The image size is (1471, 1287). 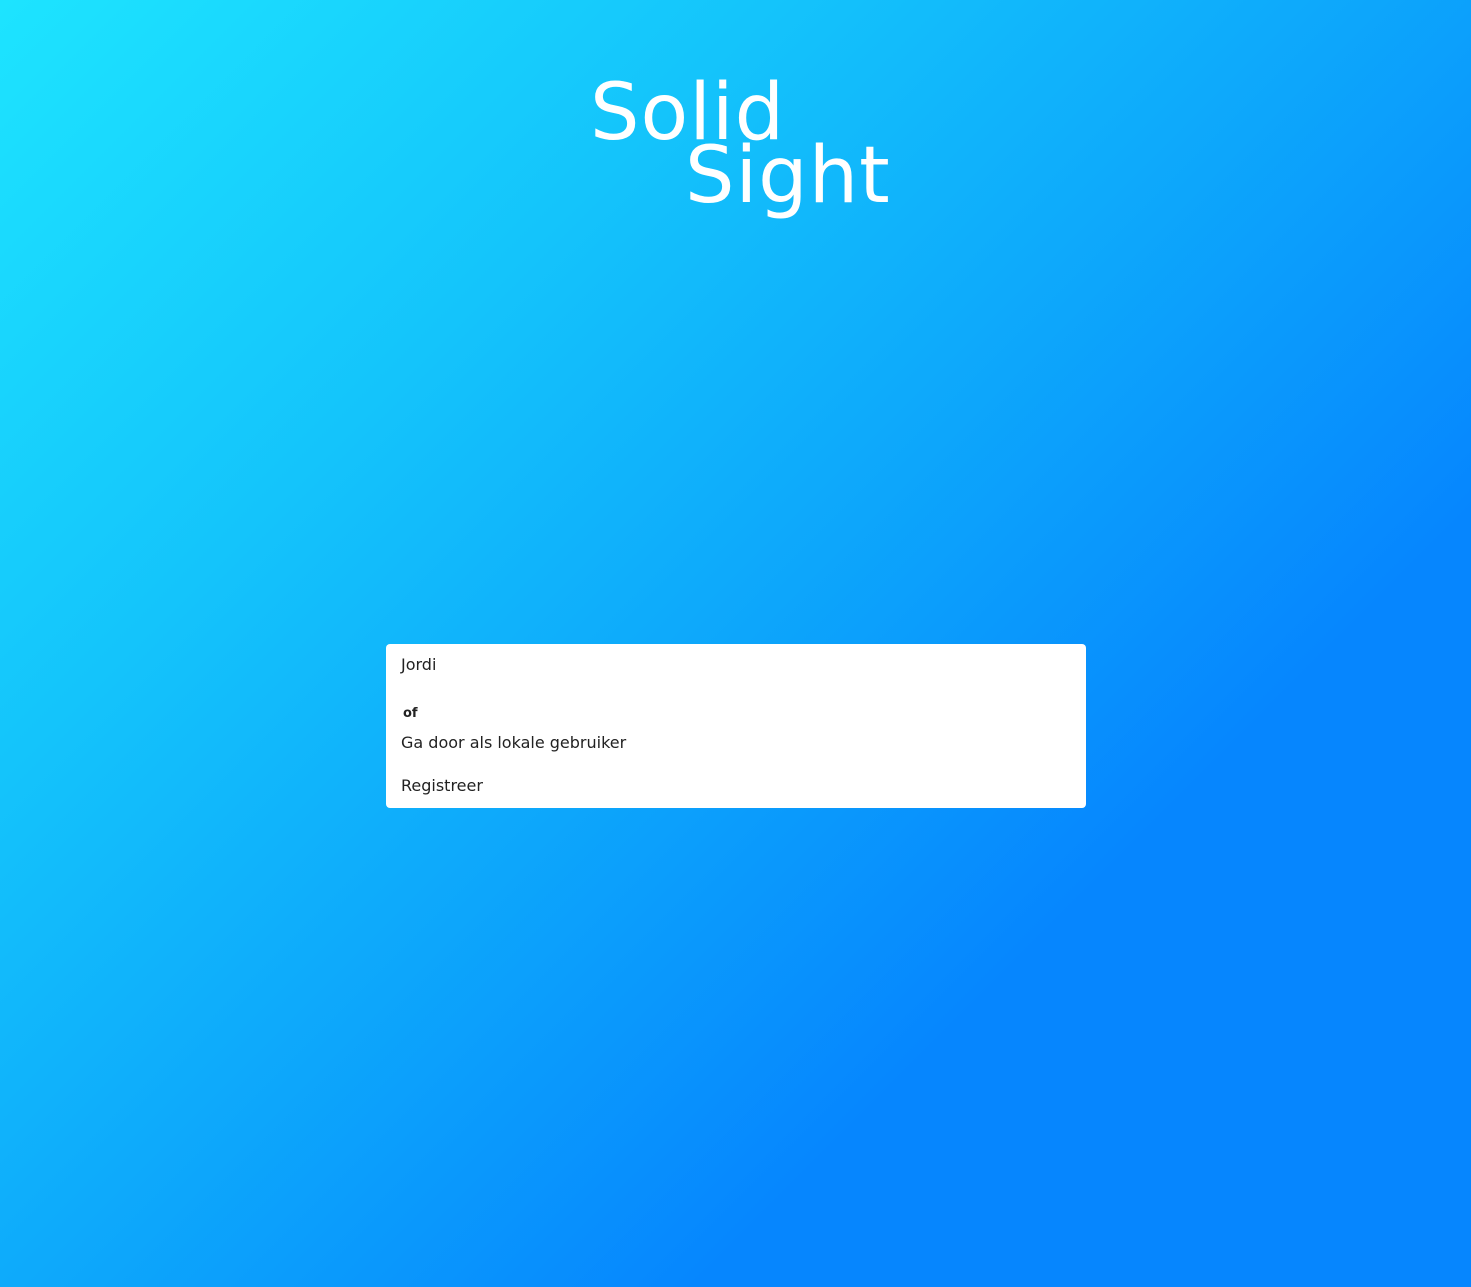 I want to click on logo-word-sight: Sight, so click(x=788, y=176).